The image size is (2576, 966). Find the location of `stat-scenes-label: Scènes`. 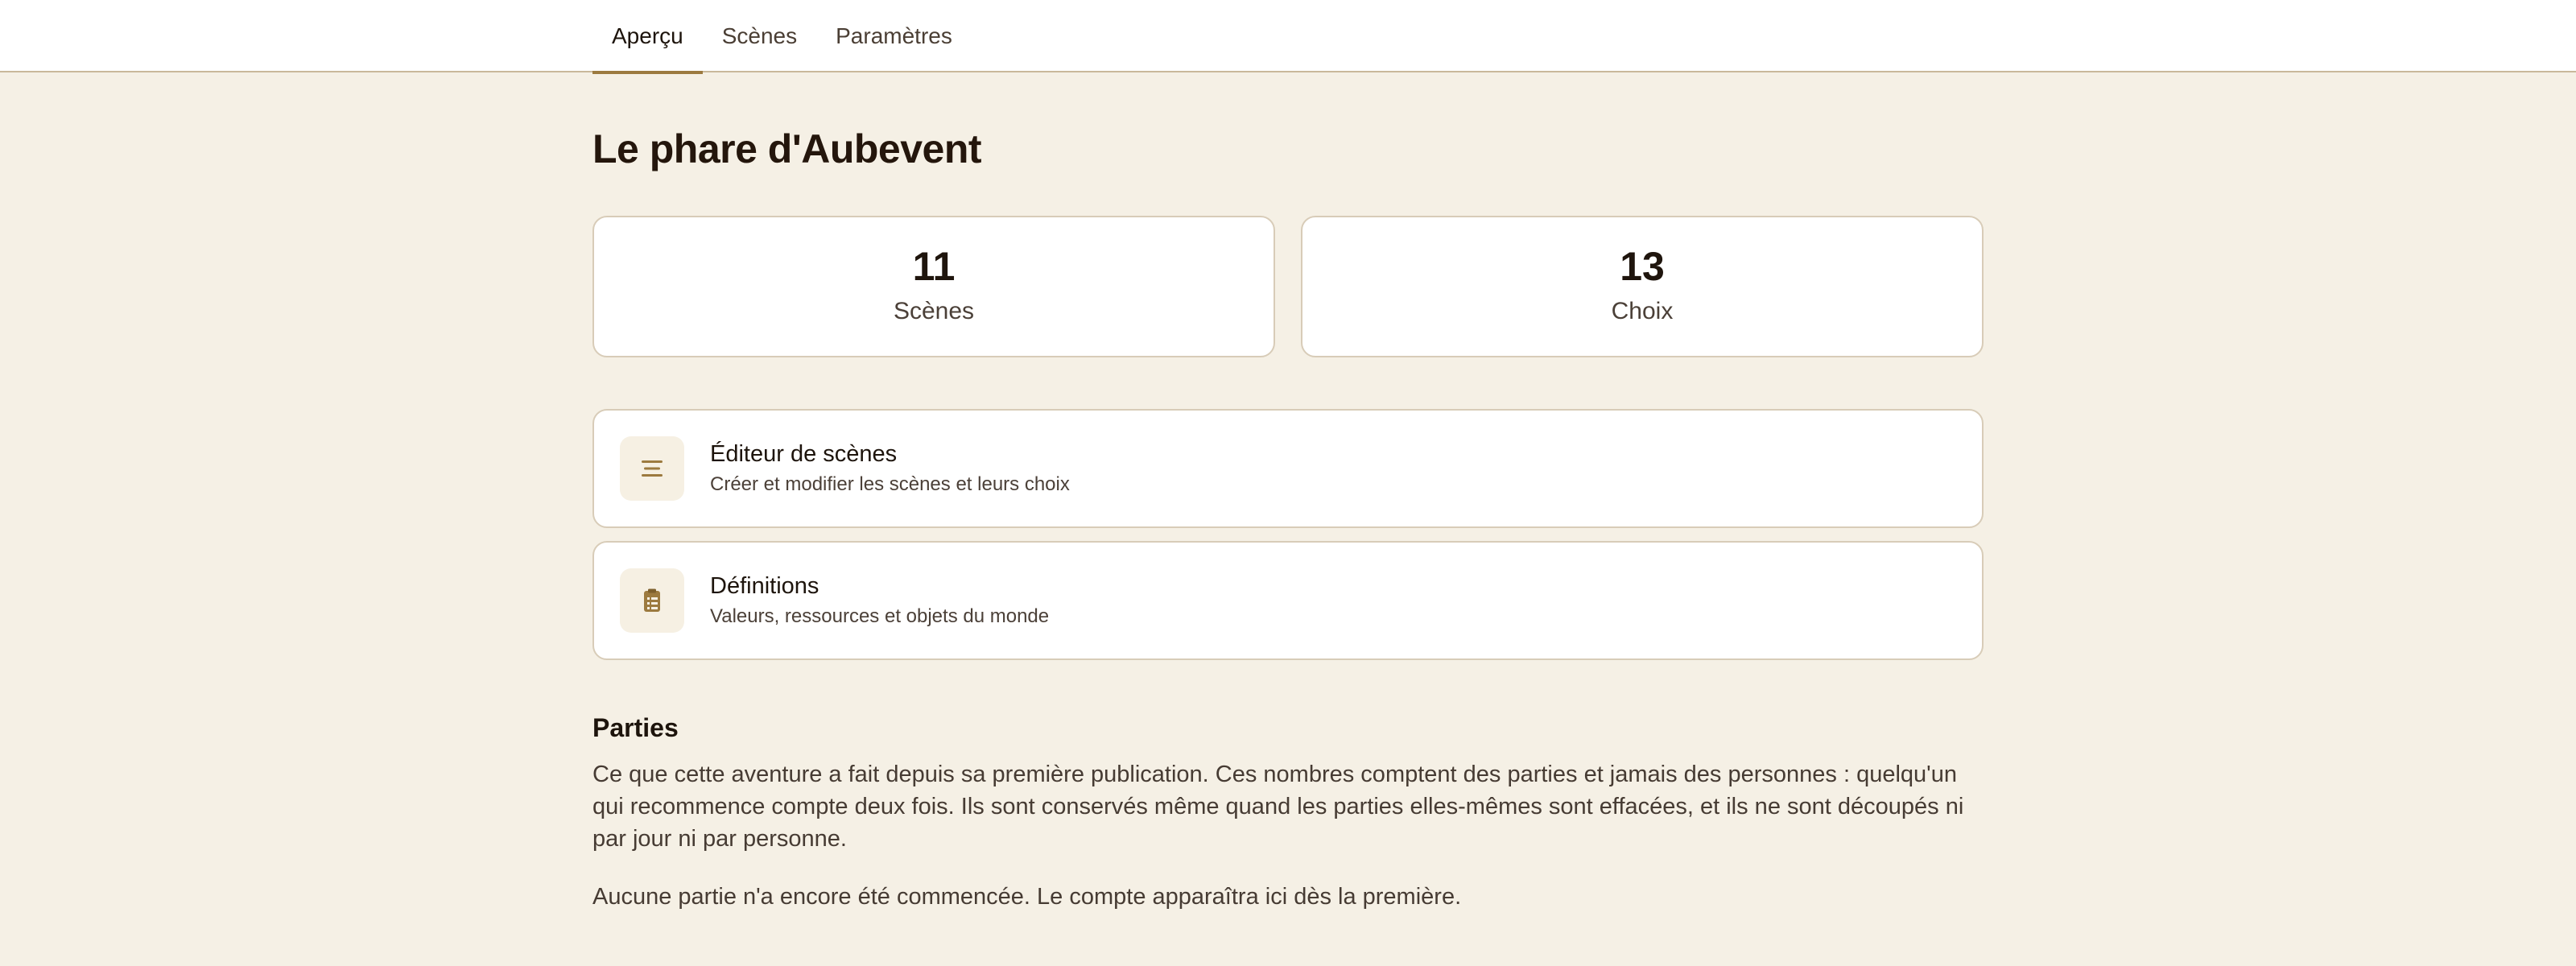

stat-scenes-label: Scènes is located at coordinates (934, 311).